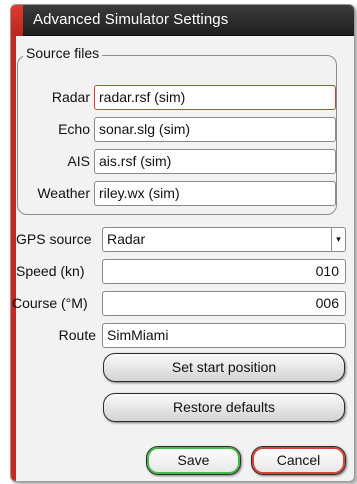  I want to click on dialog-titlebar: Advanced Simulator Settings, so click(182, 20).